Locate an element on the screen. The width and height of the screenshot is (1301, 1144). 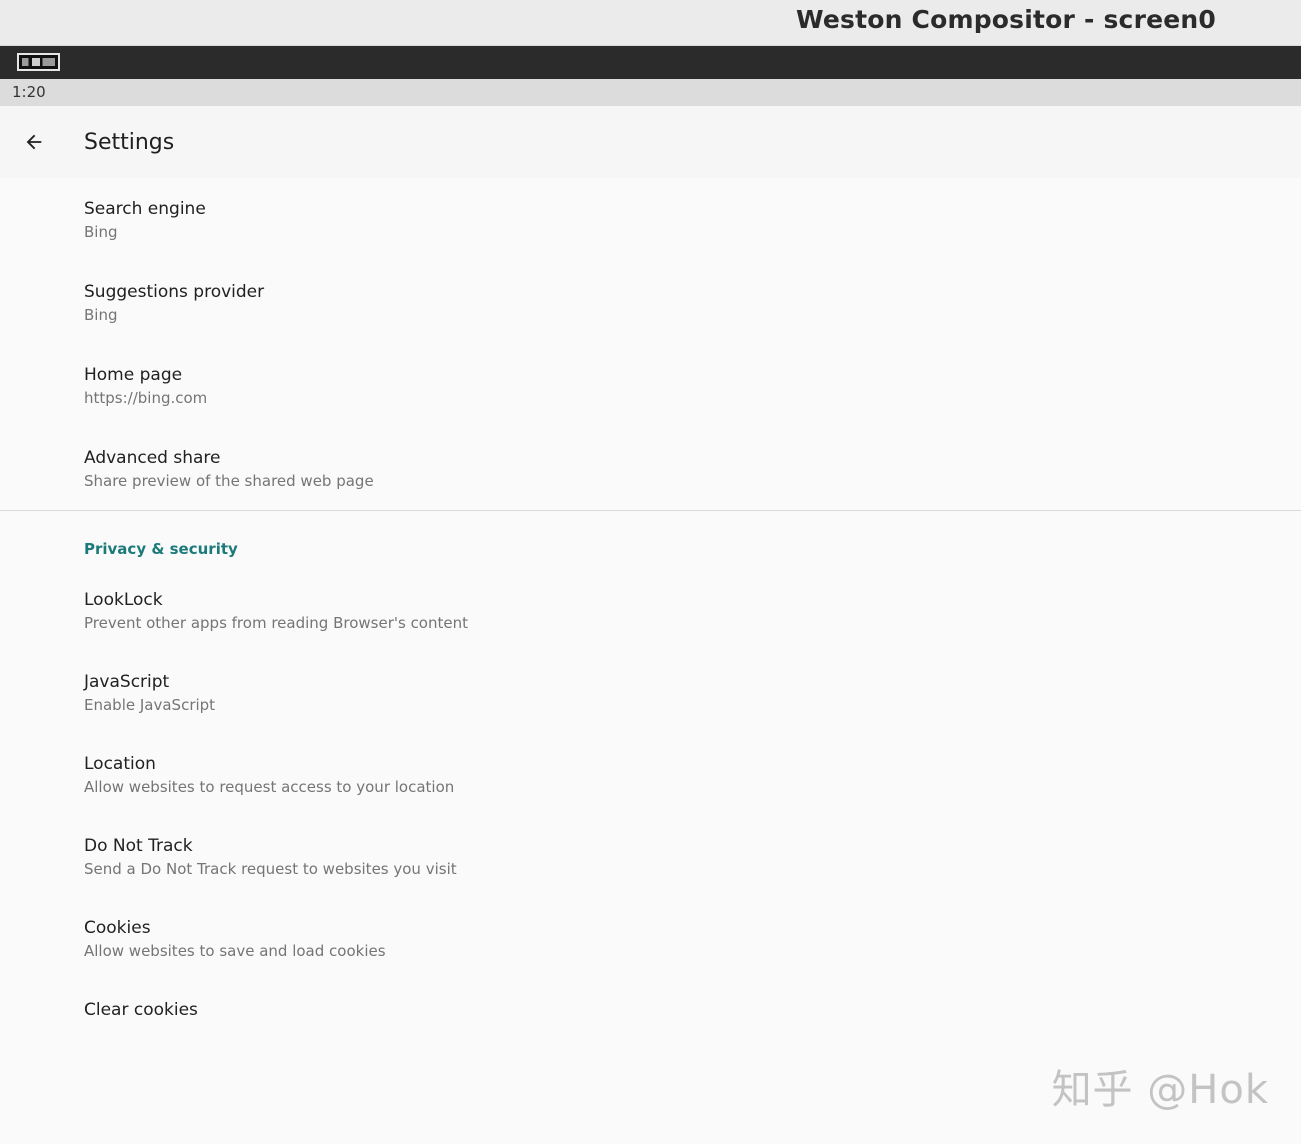
setting-title: JavaScript is located at coordinates (127, 682).